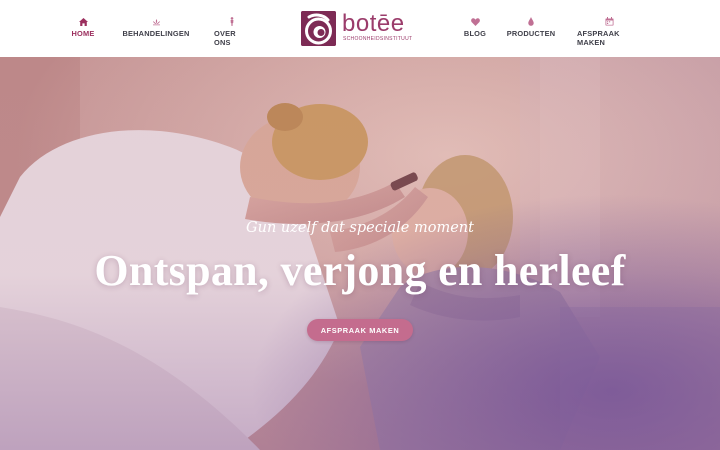  I want to click on nav-behandelingen: BEHANDELINGEN, so click(155, 26).